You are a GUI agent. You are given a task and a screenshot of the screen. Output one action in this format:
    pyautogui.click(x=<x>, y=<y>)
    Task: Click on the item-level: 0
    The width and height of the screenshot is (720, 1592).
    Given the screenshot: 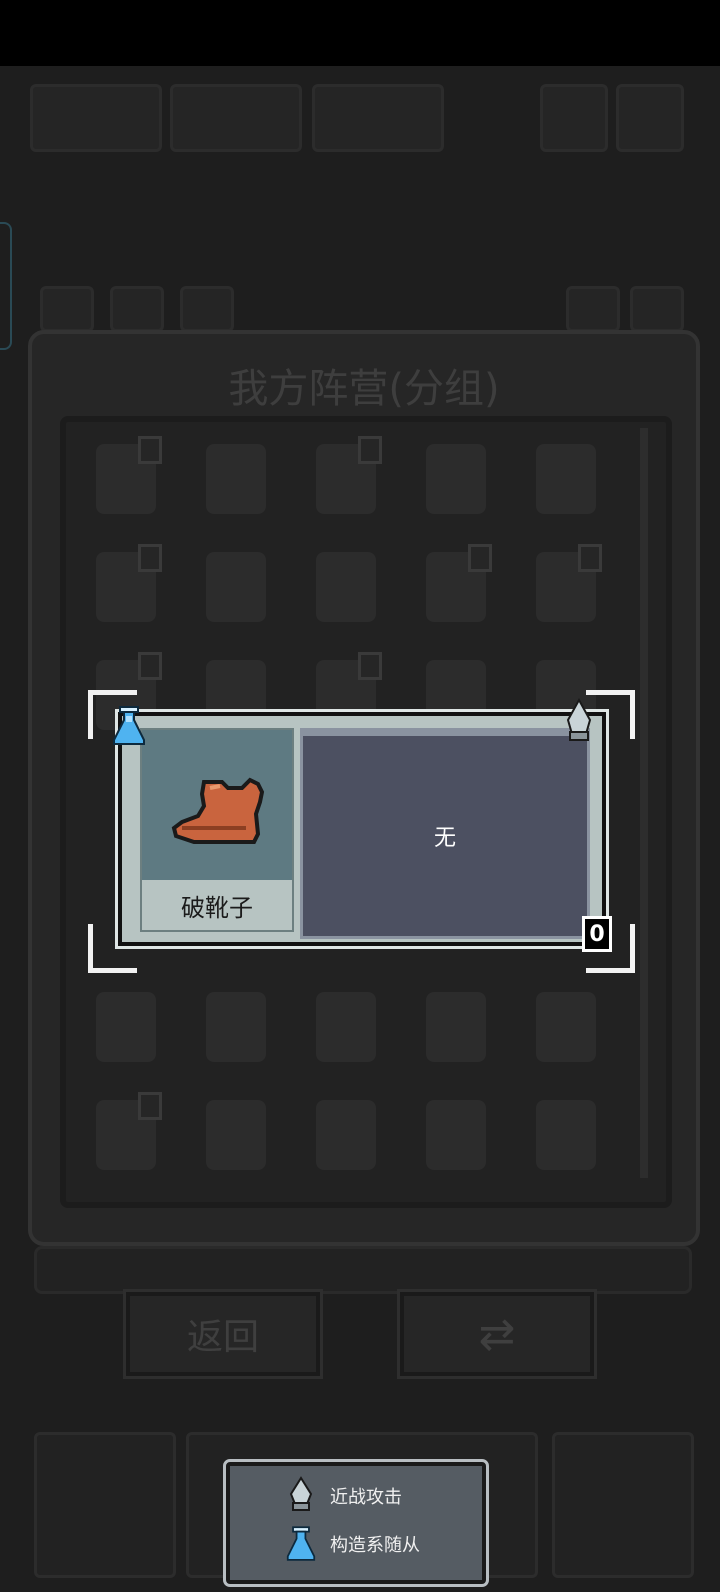 What is the action you would take?
    pyautogui.click(x=597, y=934)
    